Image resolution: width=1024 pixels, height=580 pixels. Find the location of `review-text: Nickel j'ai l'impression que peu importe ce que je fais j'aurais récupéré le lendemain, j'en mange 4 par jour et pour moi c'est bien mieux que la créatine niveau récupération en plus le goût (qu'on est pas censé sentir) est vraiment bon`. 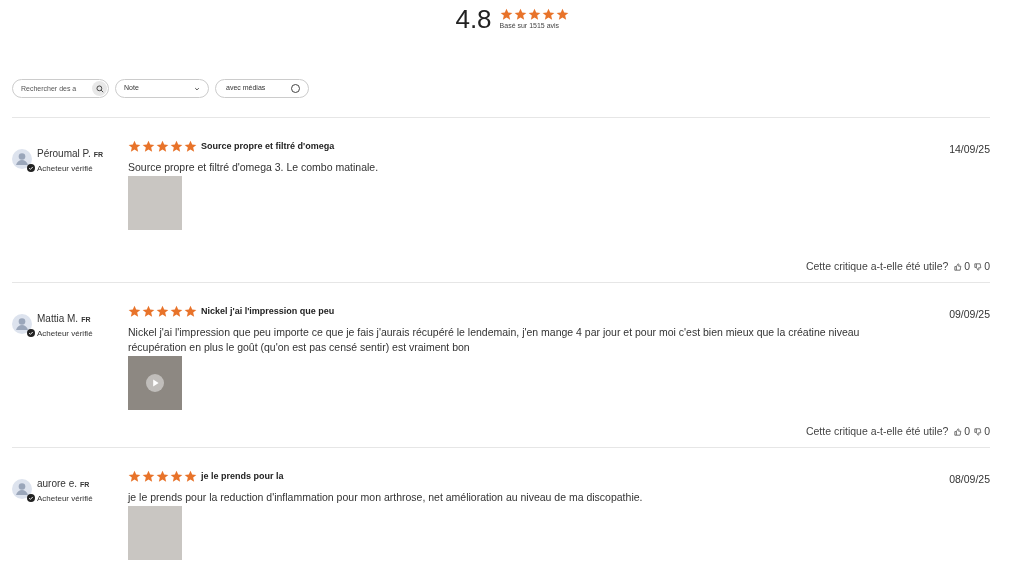

review-text: Nickel j'ai l'impression que peu importe ce que je fais j'aurais récupéré le lendemain, j'en mange 4 par jour et pour moi c'est bien mieux que la créatine niveau récupération en plus le goût (qu'on est pas censé sentir) est vraiment bon is located at coordinates (494, 339).